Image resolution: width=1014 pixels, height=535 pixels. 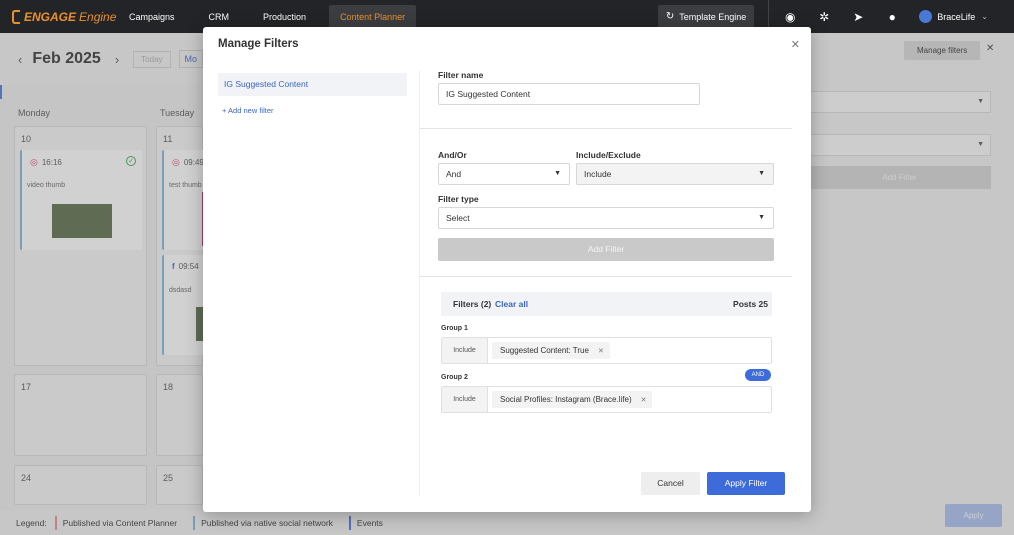 I want to click on avatar, so click(x=926, y=16).